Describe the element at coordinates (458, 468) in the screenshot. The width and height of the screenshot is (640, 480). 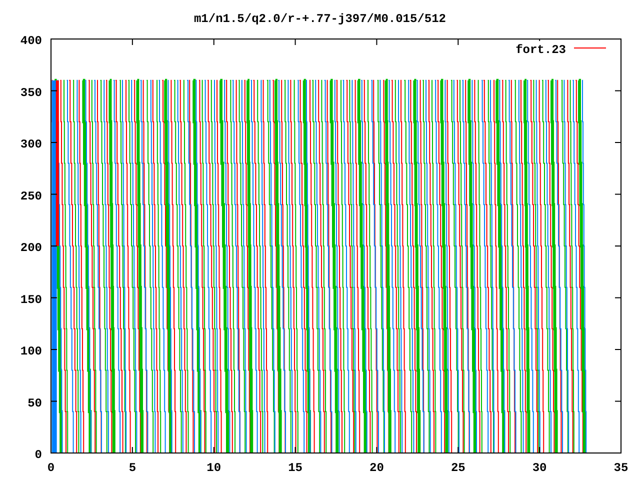
I see `x-tick-label: 25` at that location.